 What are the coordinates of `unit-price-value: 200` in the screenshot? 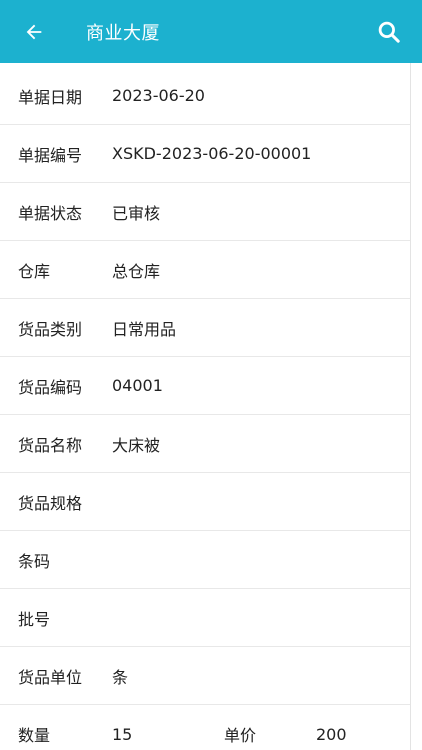 It's located at (331, 734).